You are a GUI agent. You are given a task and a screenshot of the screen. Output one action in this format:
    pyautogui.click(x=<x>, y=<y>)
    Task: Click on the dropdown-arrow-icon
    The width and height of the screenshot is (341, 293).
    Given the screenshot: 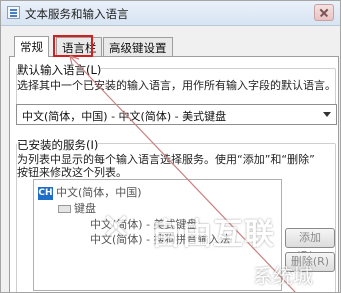 What is the action you would take?
    pyautogui.click(x=327, y=114)
    